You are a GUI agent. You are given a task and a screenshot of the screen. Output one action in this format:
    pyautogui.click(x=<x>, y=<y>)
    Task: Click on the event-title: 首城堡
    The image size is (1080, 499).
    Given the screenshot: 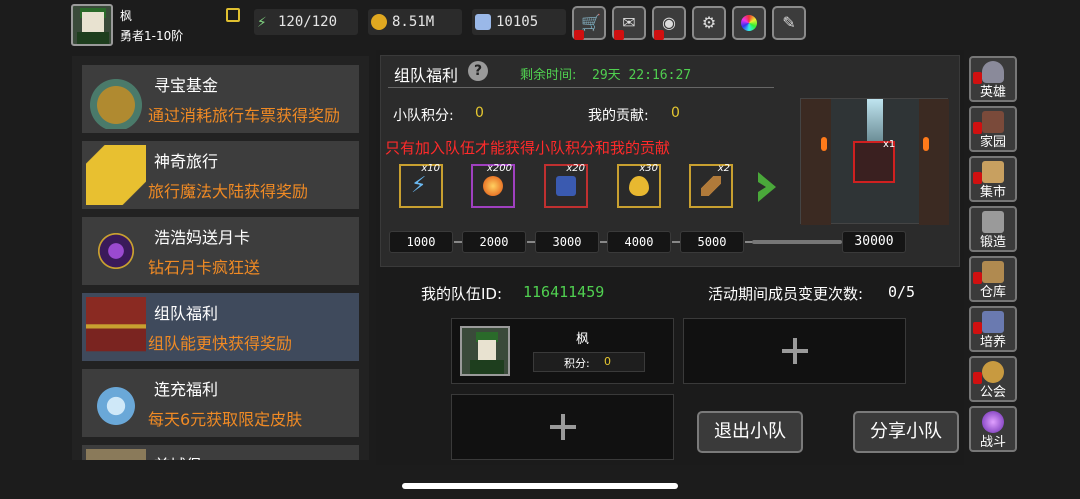 What is the action you would take?
    pyautogui.click(x=178, y=456)
    